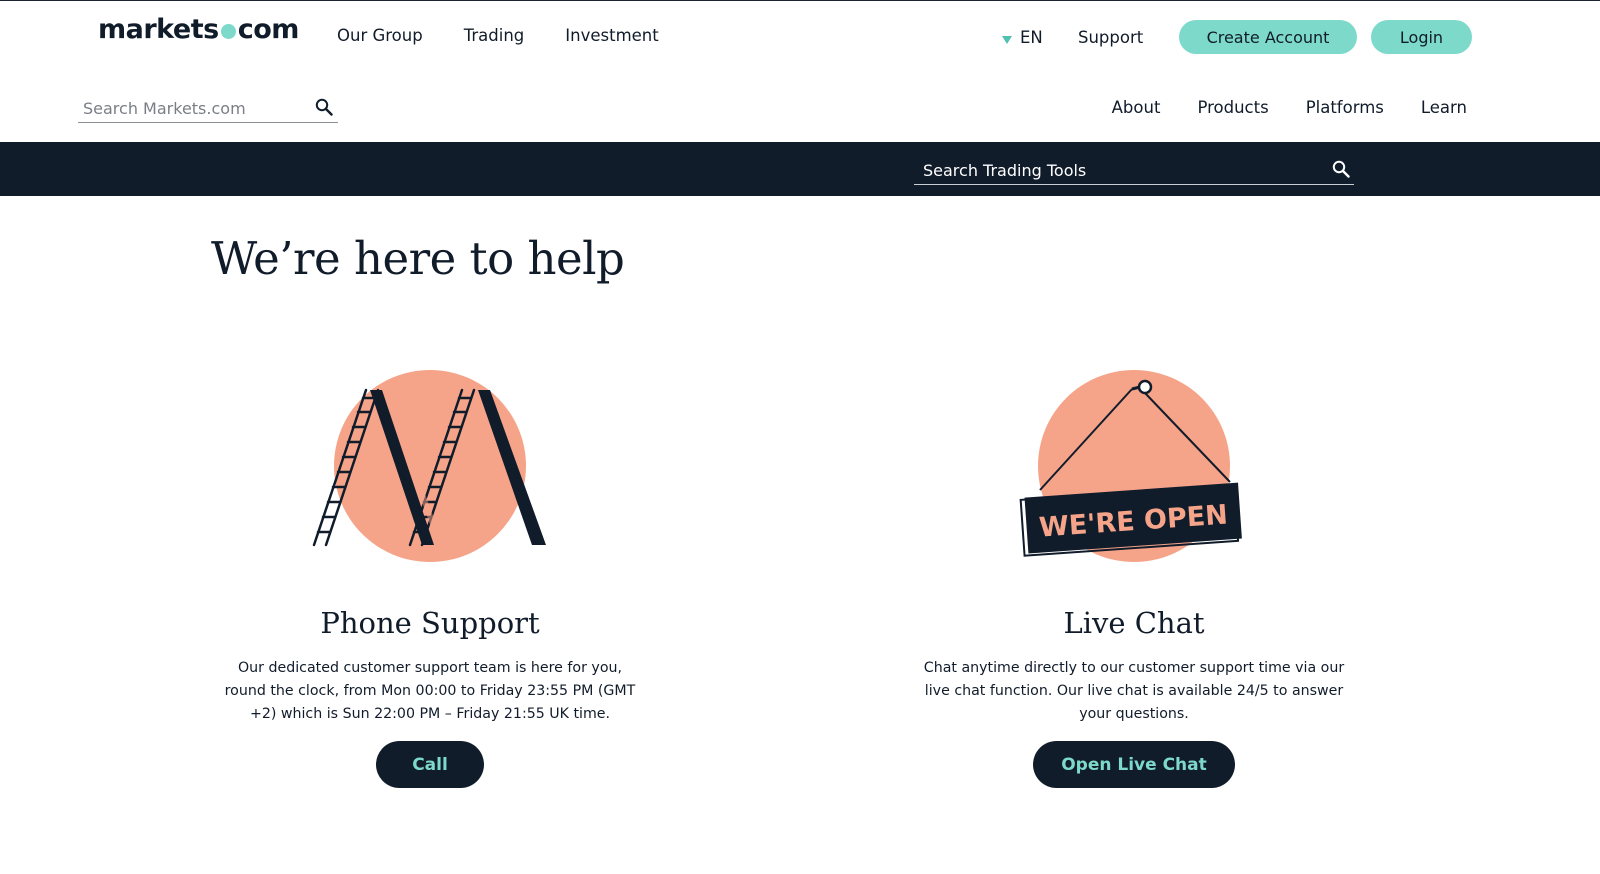 The height and width of the screenshot is (874, 1600). I want to click on login-button: Login, so click(1421, 37).